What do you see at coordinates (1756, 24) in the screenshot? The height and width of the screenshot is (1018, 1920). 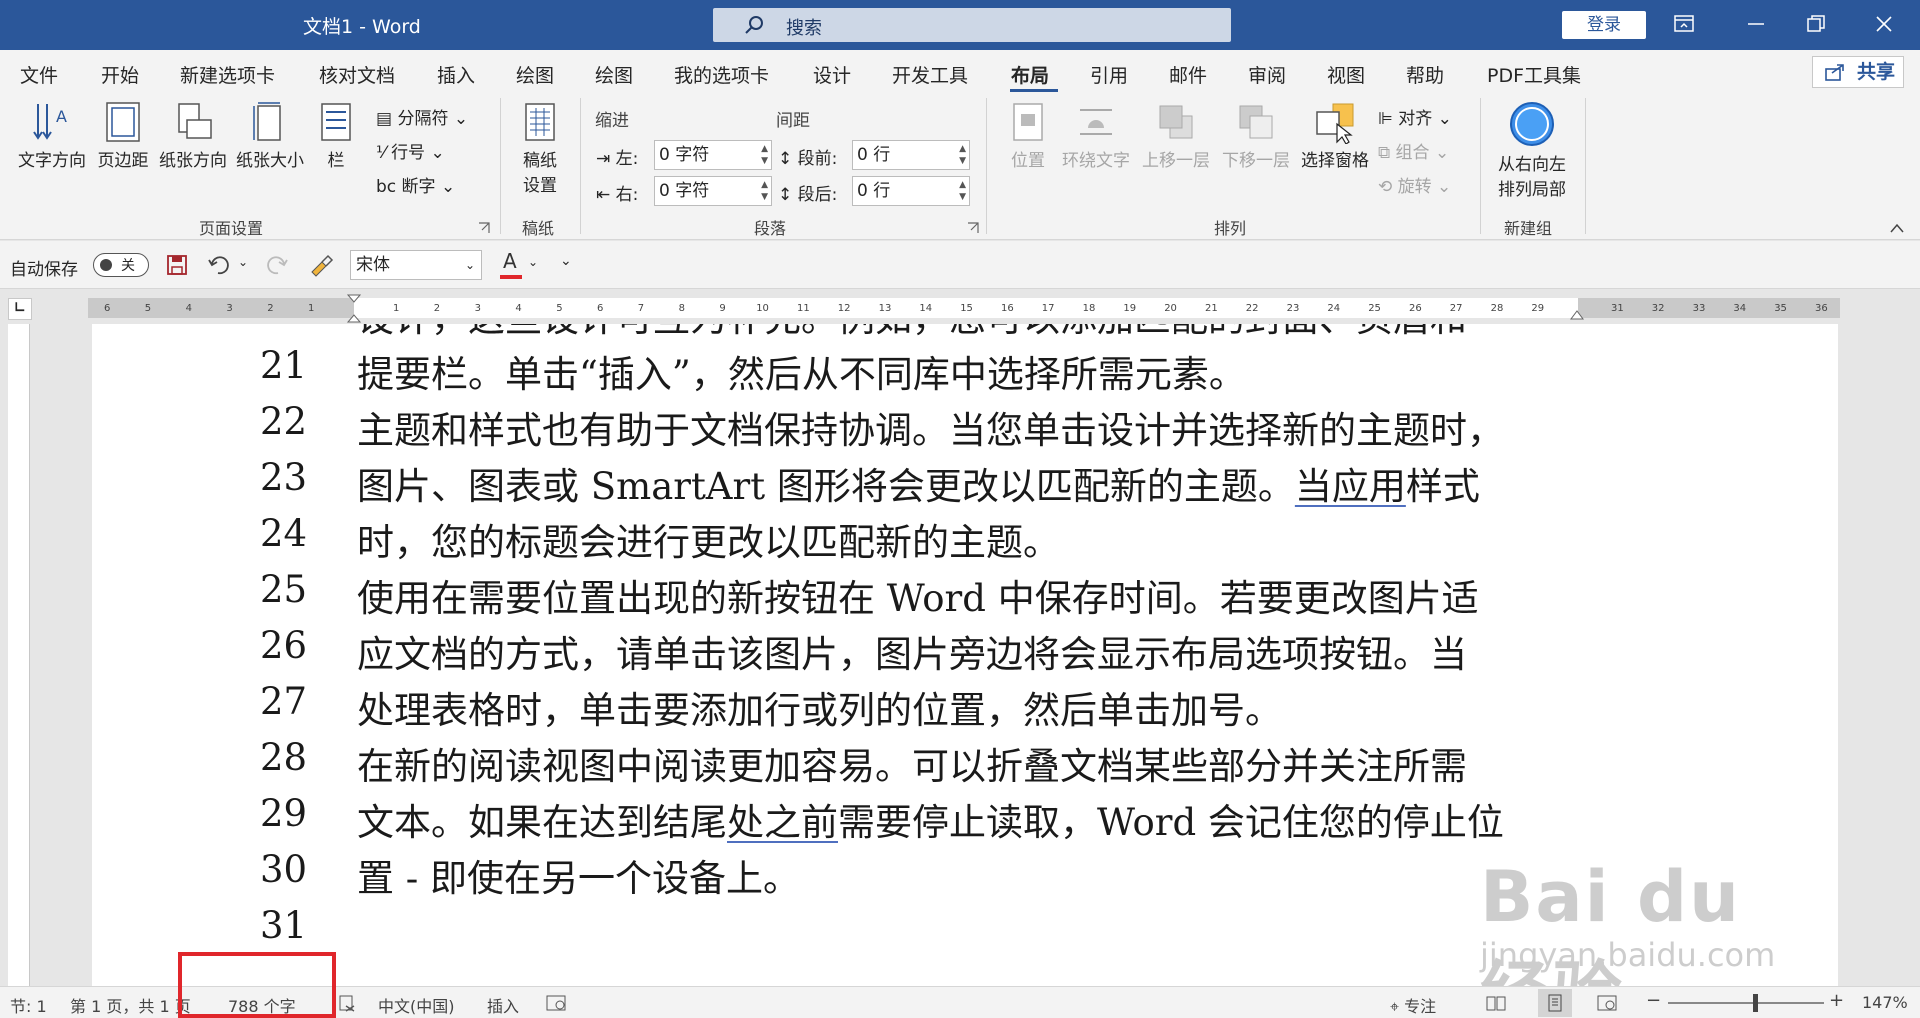 I see `minimize-icon` at bounding box center [1756, 24].